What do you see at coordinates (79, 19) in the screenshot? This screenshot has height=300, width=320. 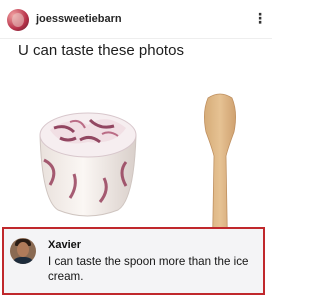 I see `author-username: joessweetiebarn` at bounding box center [79, 19].